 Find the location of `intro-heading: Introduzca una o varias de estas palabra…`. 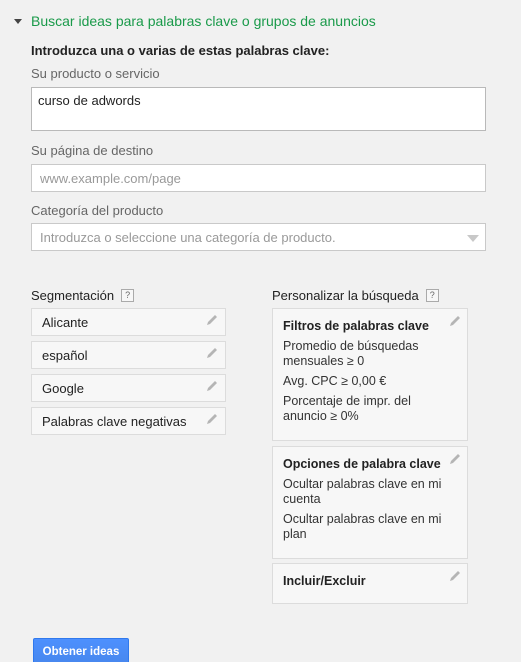

intro-heading: Introduzca una o varias de estas palabra… is located at coordinates (180, 50).